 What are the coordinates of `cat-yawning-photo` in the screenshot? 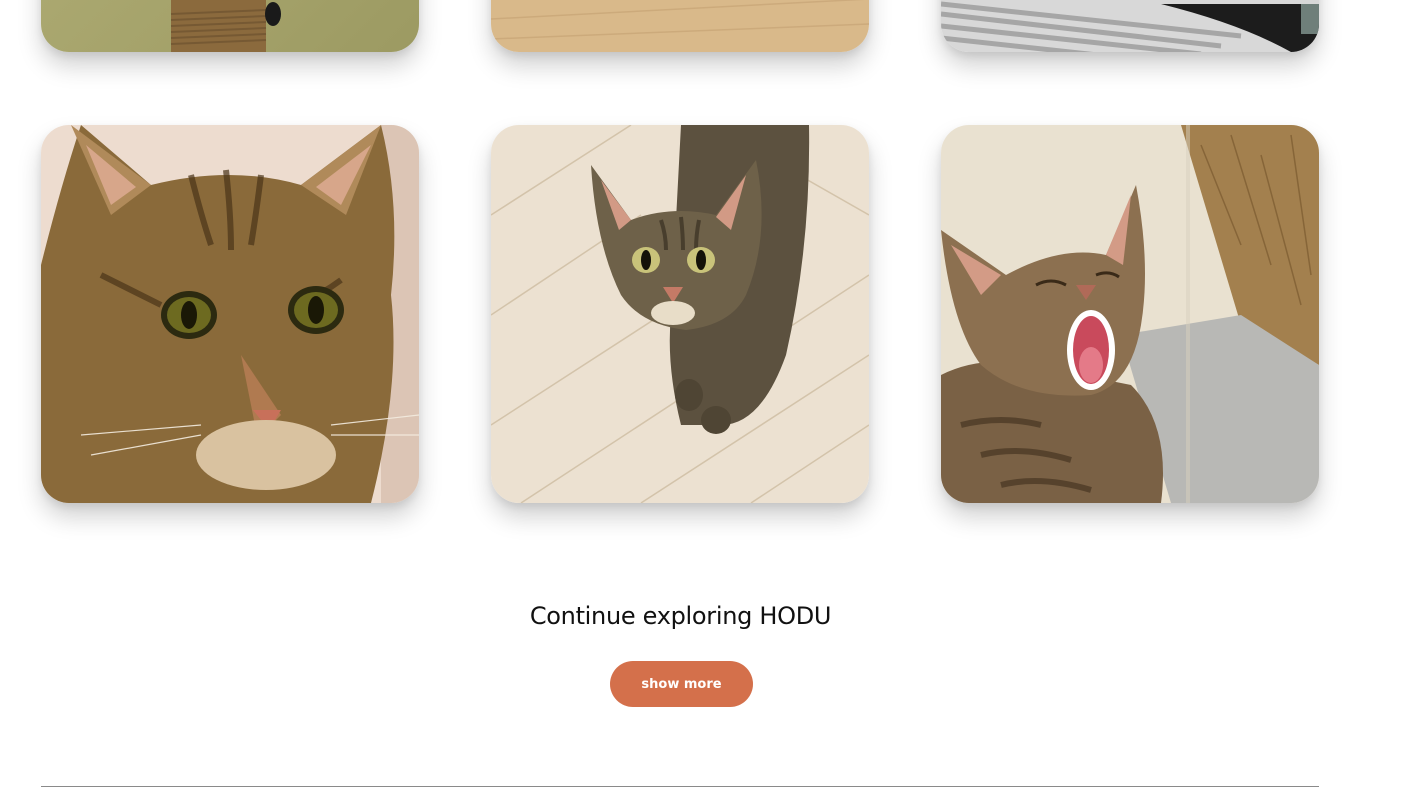 It's located at (1130, 314).